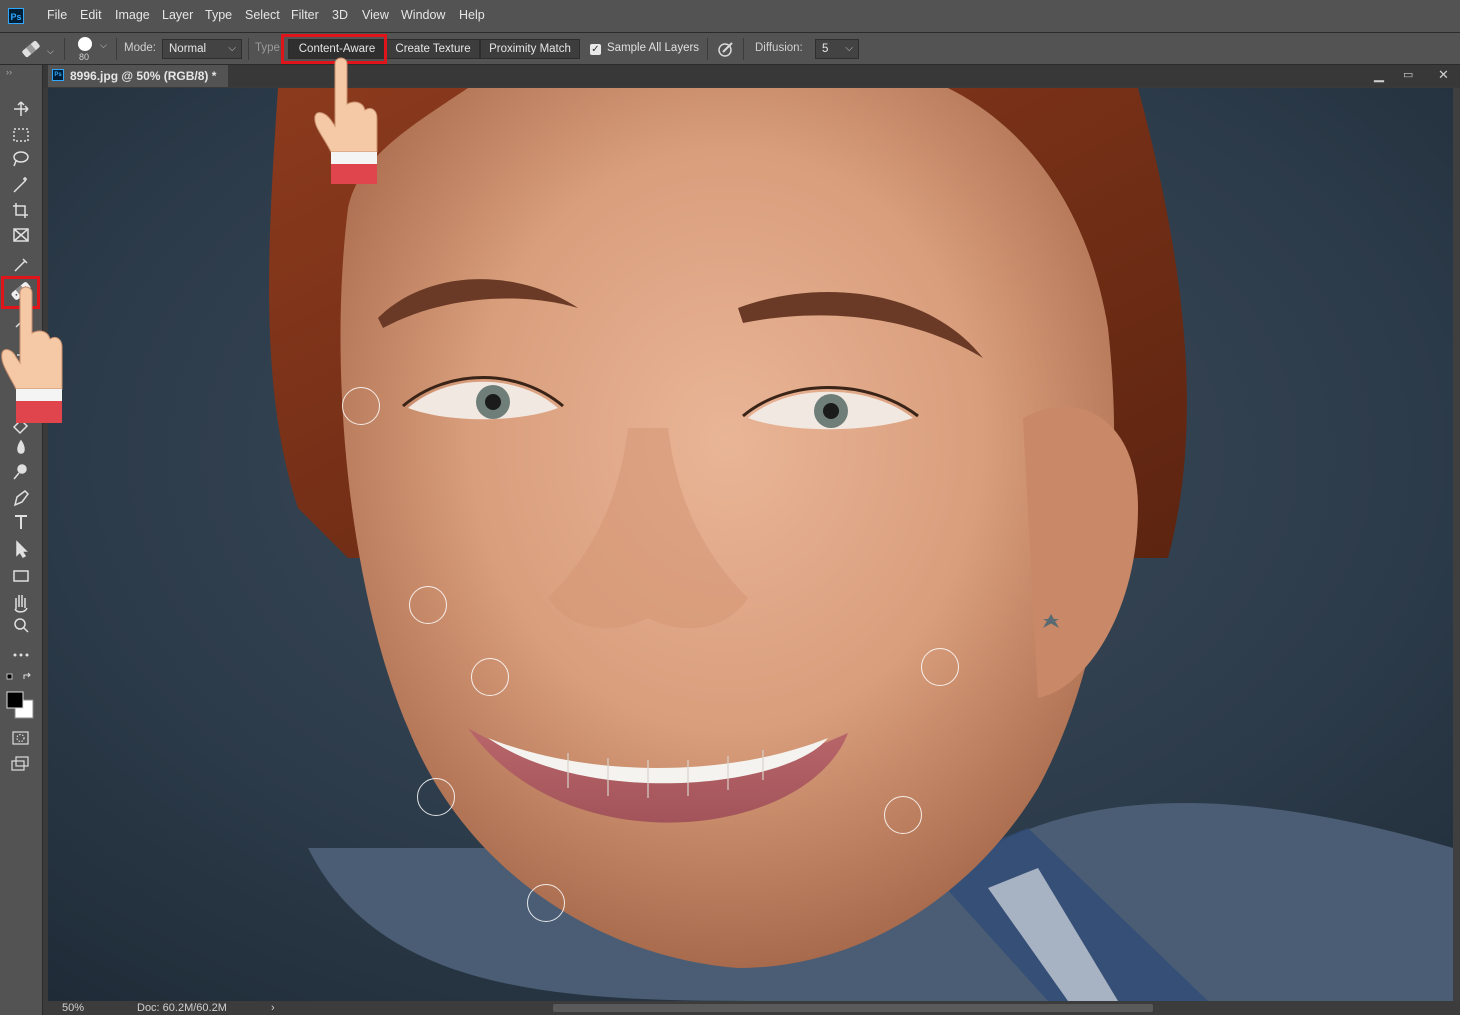  What do you see at coordinates (9, 676) in the screenshot?
I see `default-colors-icon` at bounding box center [9, 676].